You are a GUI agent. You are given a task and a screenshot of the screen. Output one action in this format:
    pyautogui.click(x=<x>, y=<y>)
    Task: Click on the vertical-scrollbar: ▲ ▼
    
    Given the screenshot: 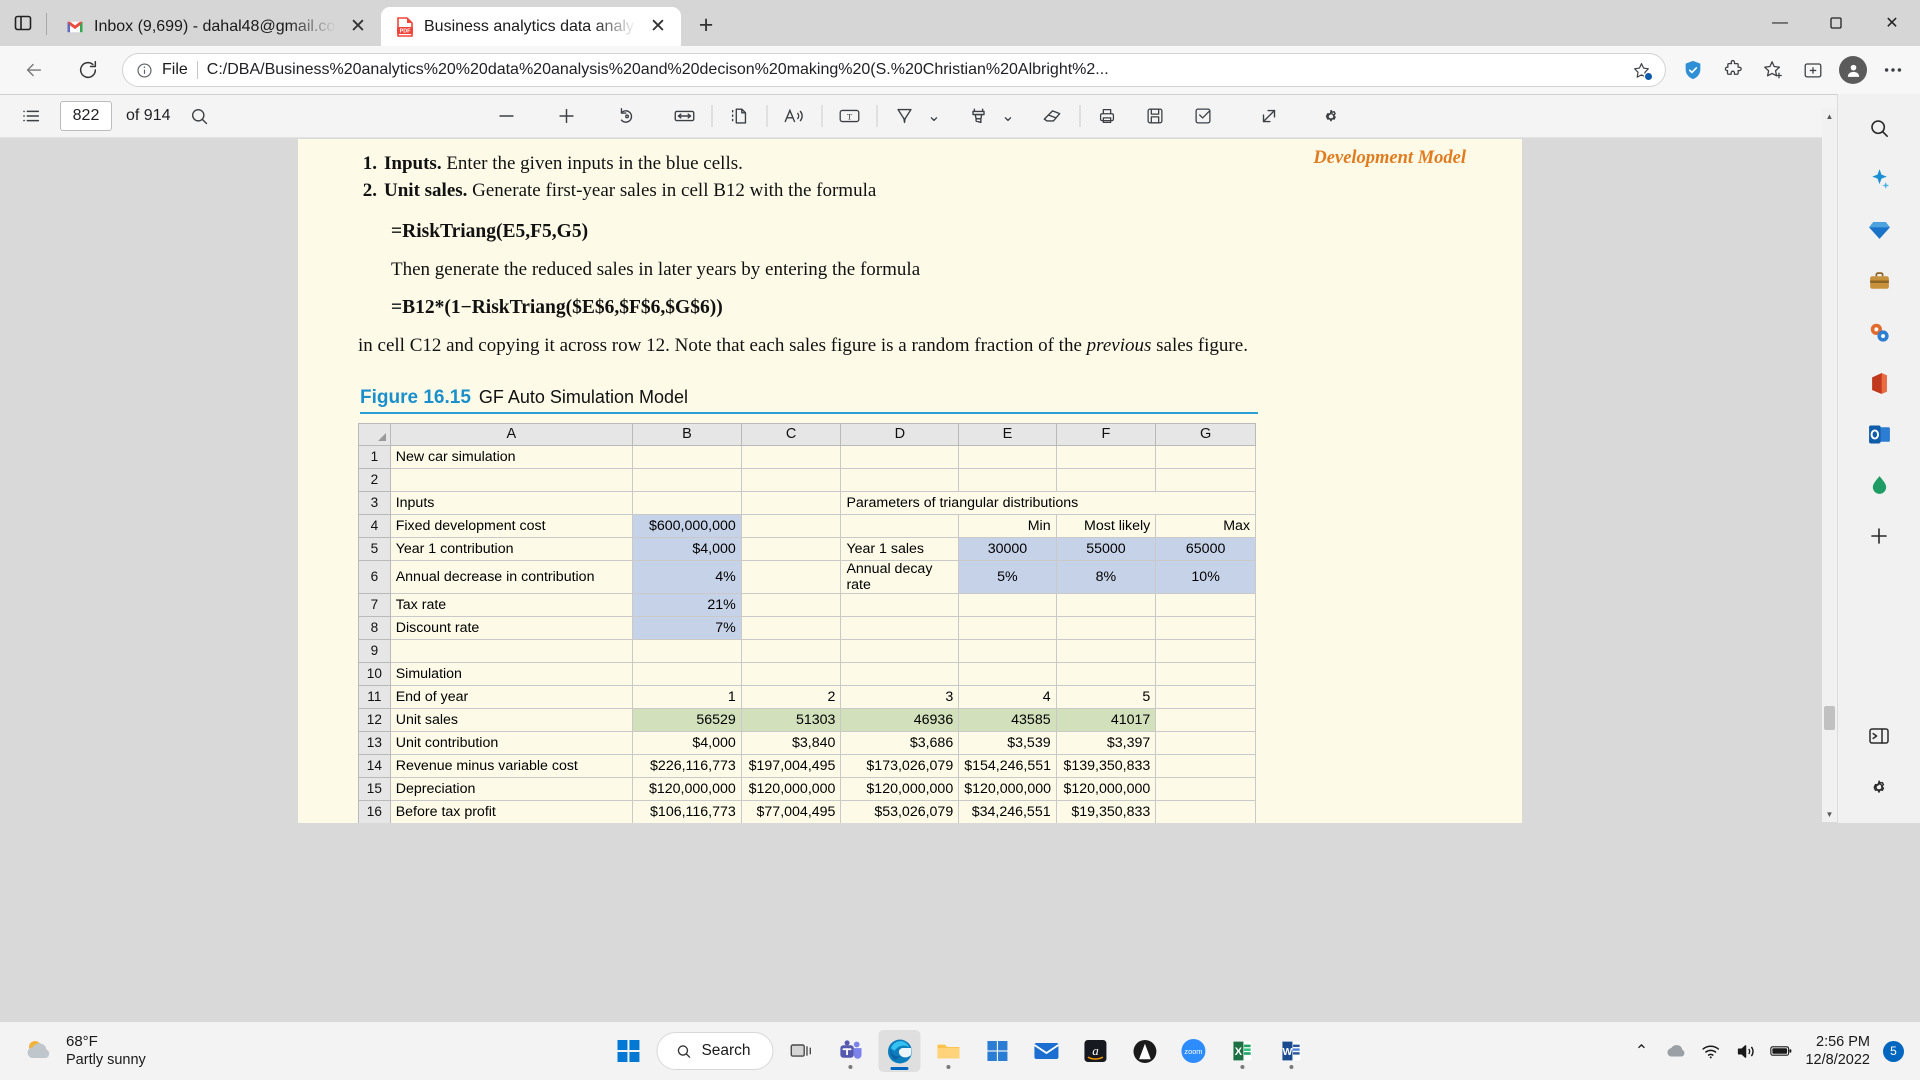 What is the action you would take?
    pyautogui.click(x=1829, y=465)
    